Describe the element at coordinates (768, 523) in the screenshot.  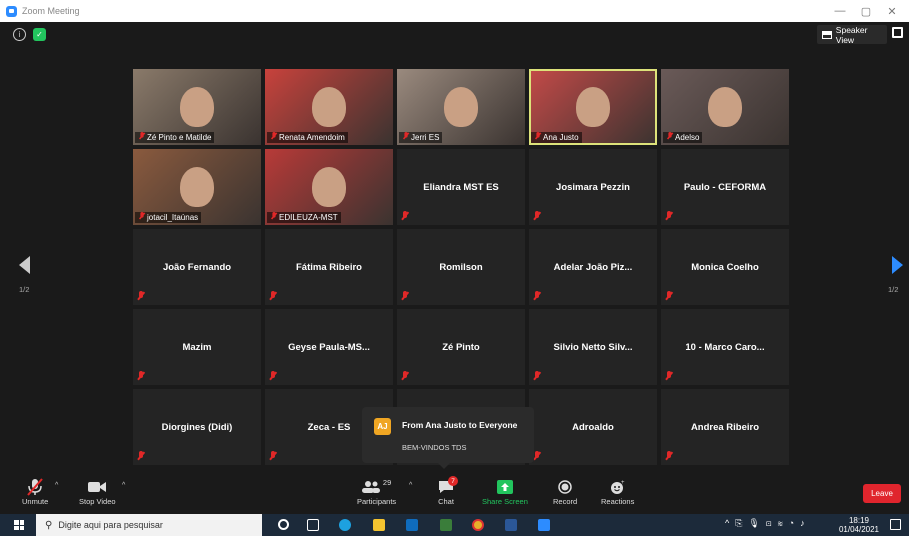
I see `system-tray-icons: ^⎘🎙⊡≋◔♪` at that location.